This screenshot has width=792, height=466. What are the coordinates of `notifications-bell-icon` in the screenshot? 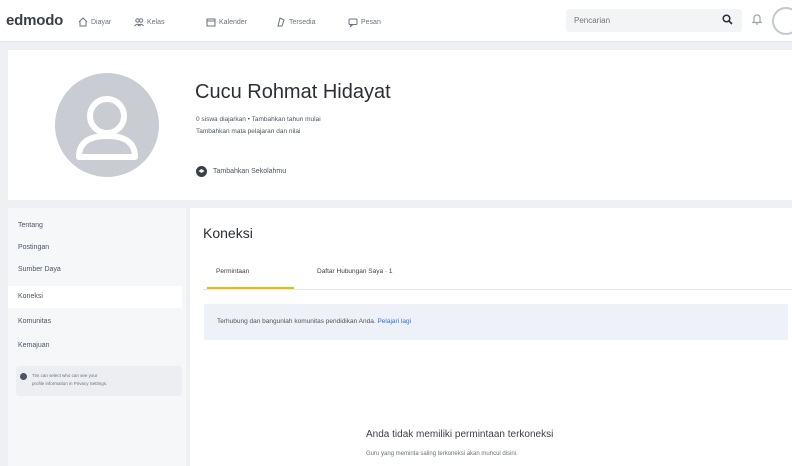 It's located at (757, 19).